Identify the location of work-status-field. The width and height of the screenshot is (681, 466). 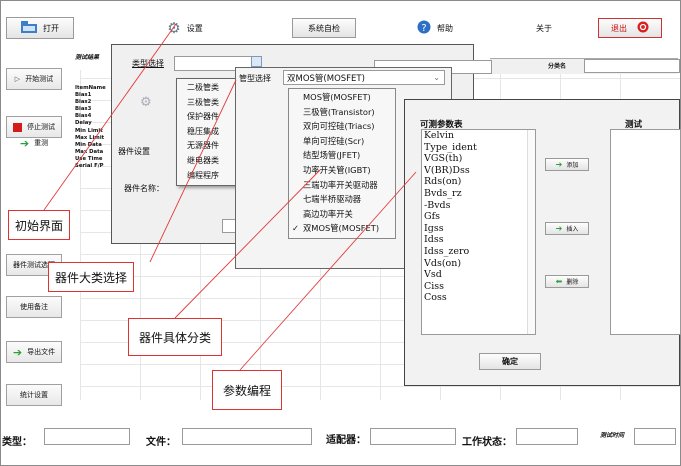
(547, 436).